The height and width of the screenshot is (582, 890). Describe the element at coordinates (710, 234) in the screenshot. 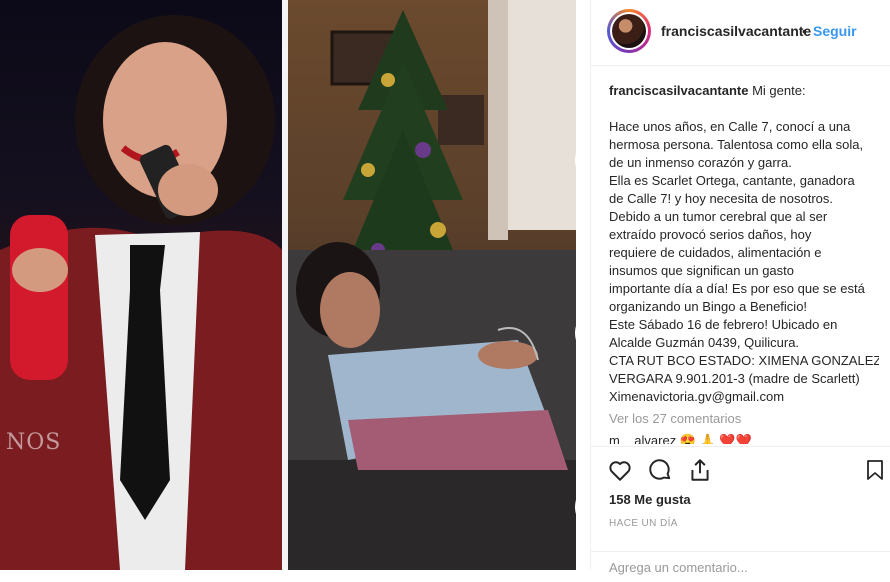

I see `caption-line: extraído provocó serios daños, hoy` at that location.